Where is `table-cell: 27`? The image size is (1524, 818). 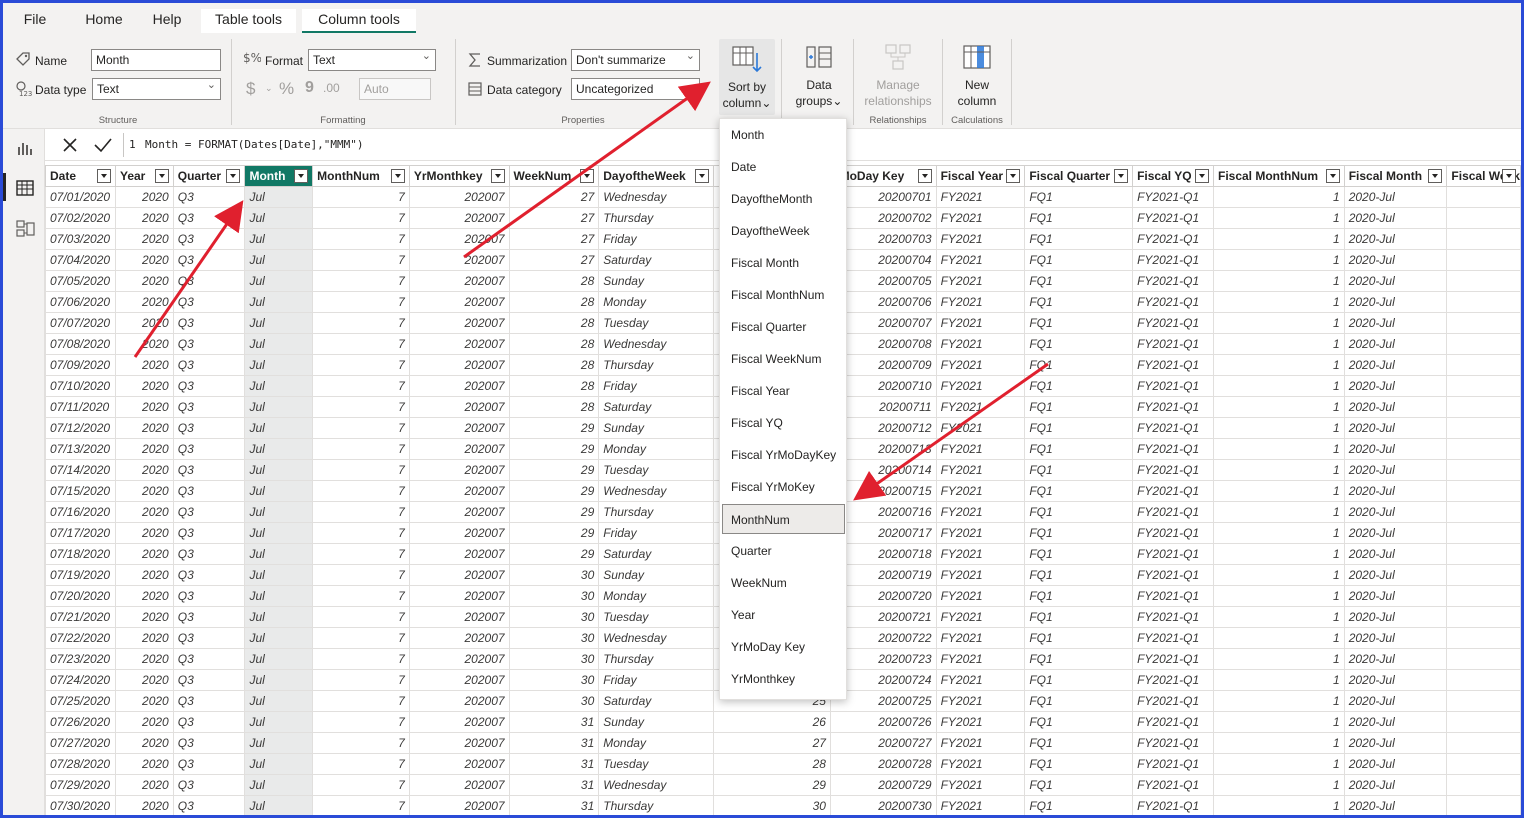 table-cell: 27 is located at coordinates (771, 743).